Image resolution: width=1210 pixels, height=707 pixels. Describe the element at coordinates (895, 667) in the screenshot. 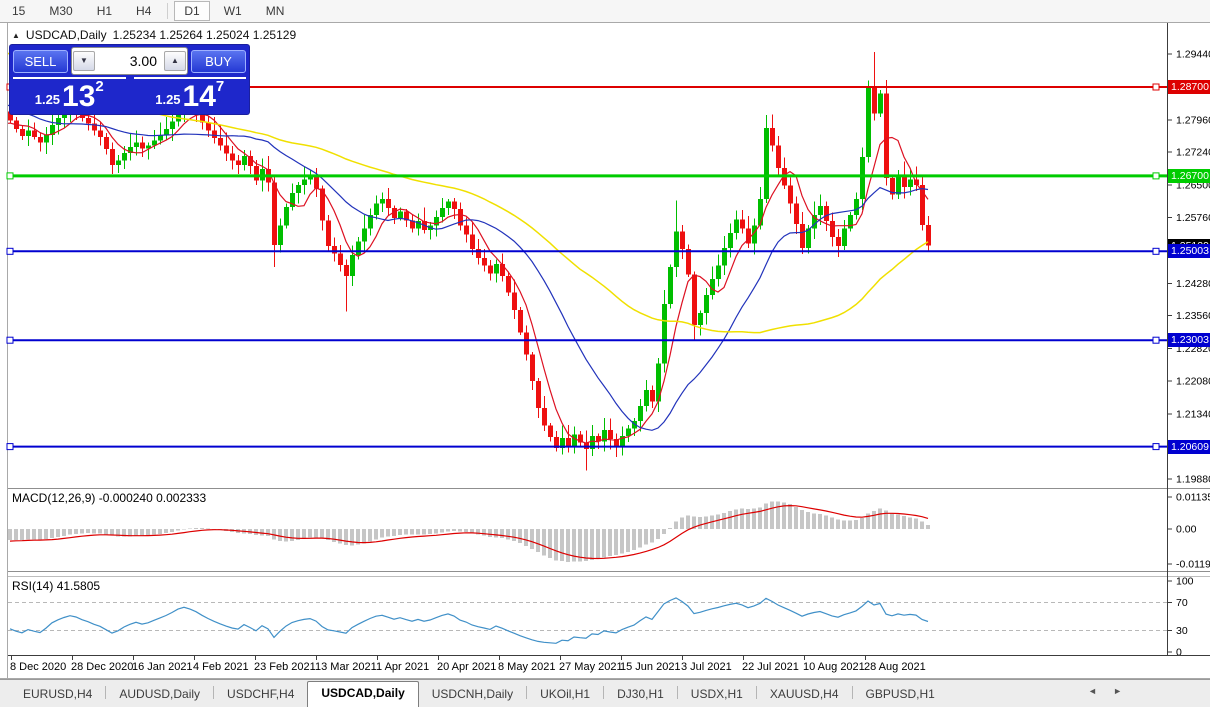

I see `date-tick-label: 28 Aug 2021` at that location.